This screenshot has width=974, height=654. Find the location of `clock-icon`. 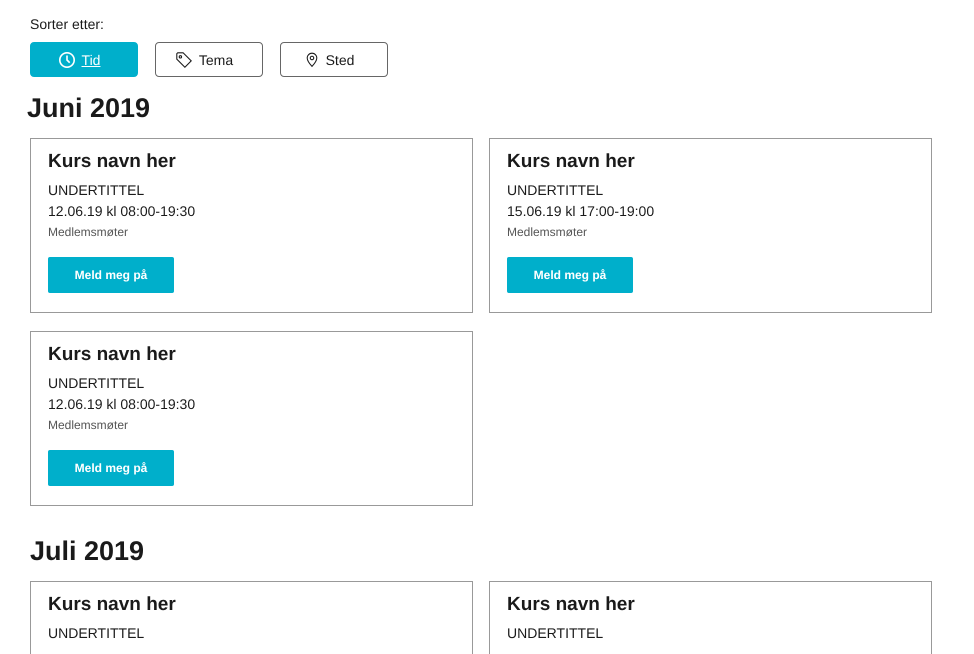

clock-icon is located at coordinates (67, 59).